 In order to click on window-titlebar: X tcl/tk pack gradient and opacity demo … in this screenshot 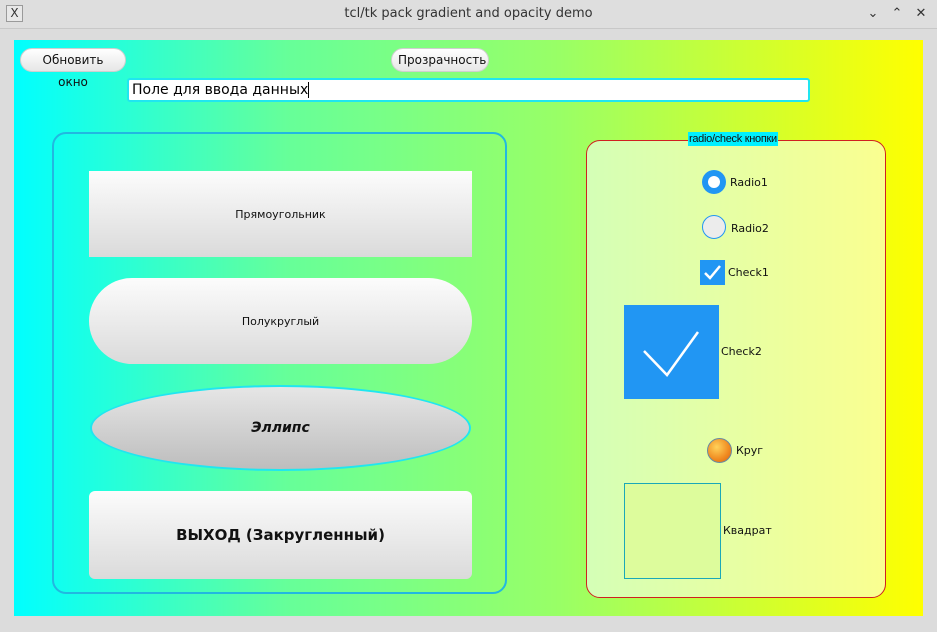, I will do `click(468, 14)`.